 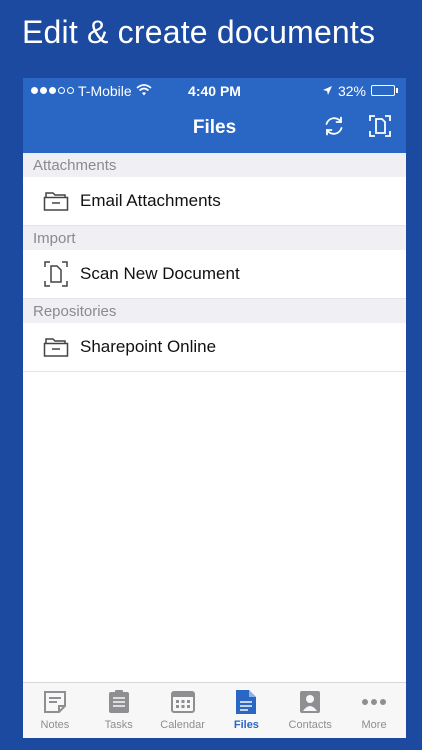 I want to click on battery-icon, so click(x=384, y=90).